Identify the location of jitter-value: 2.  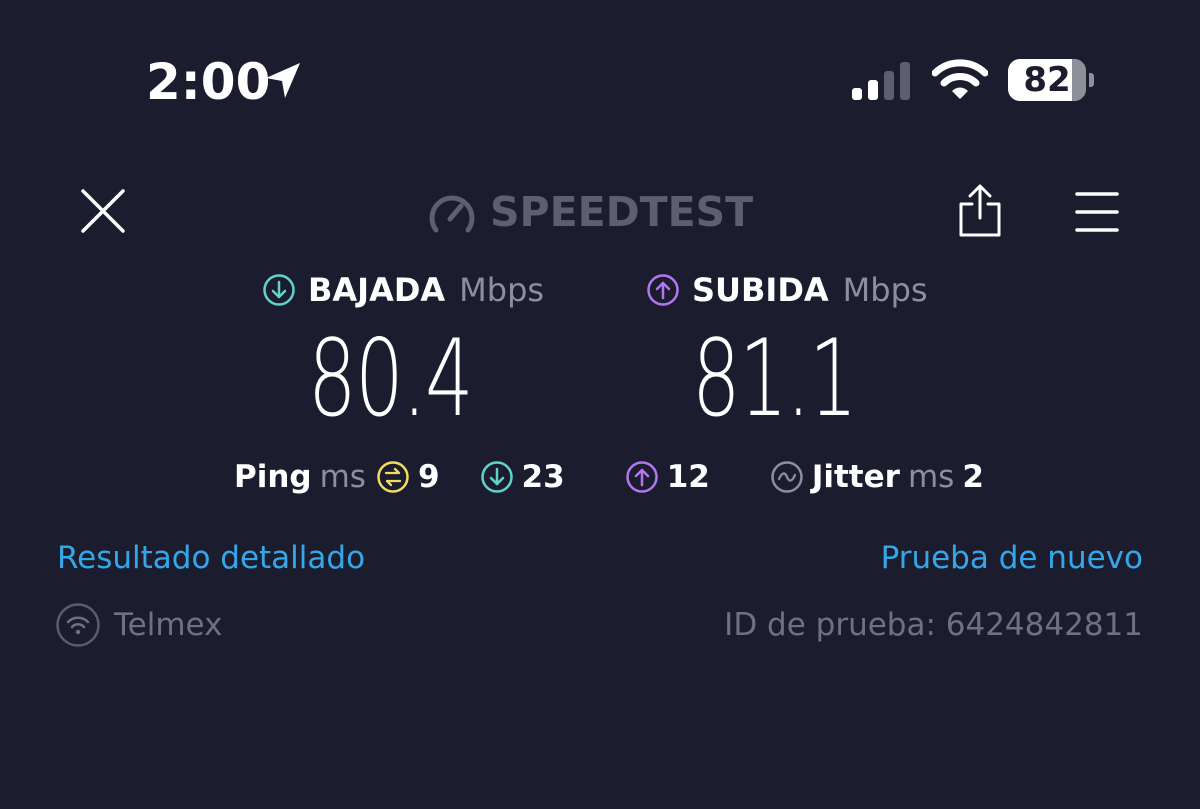
(973, 477).